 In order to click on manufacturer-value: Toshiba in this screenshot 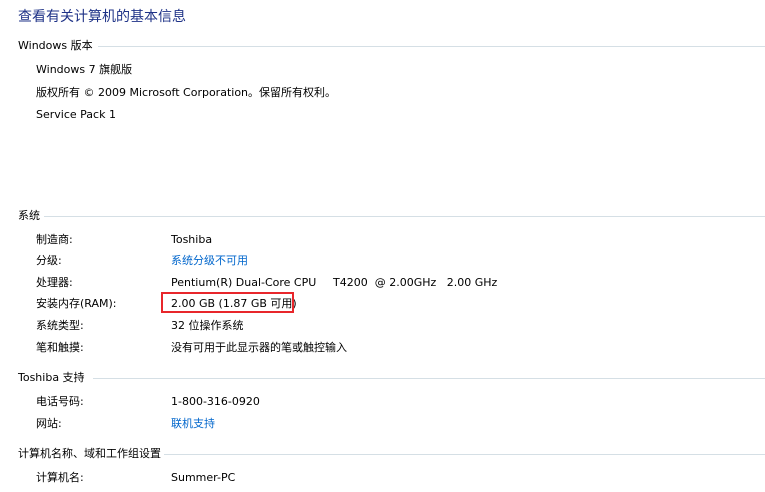, I will do `click(192, 239)`.